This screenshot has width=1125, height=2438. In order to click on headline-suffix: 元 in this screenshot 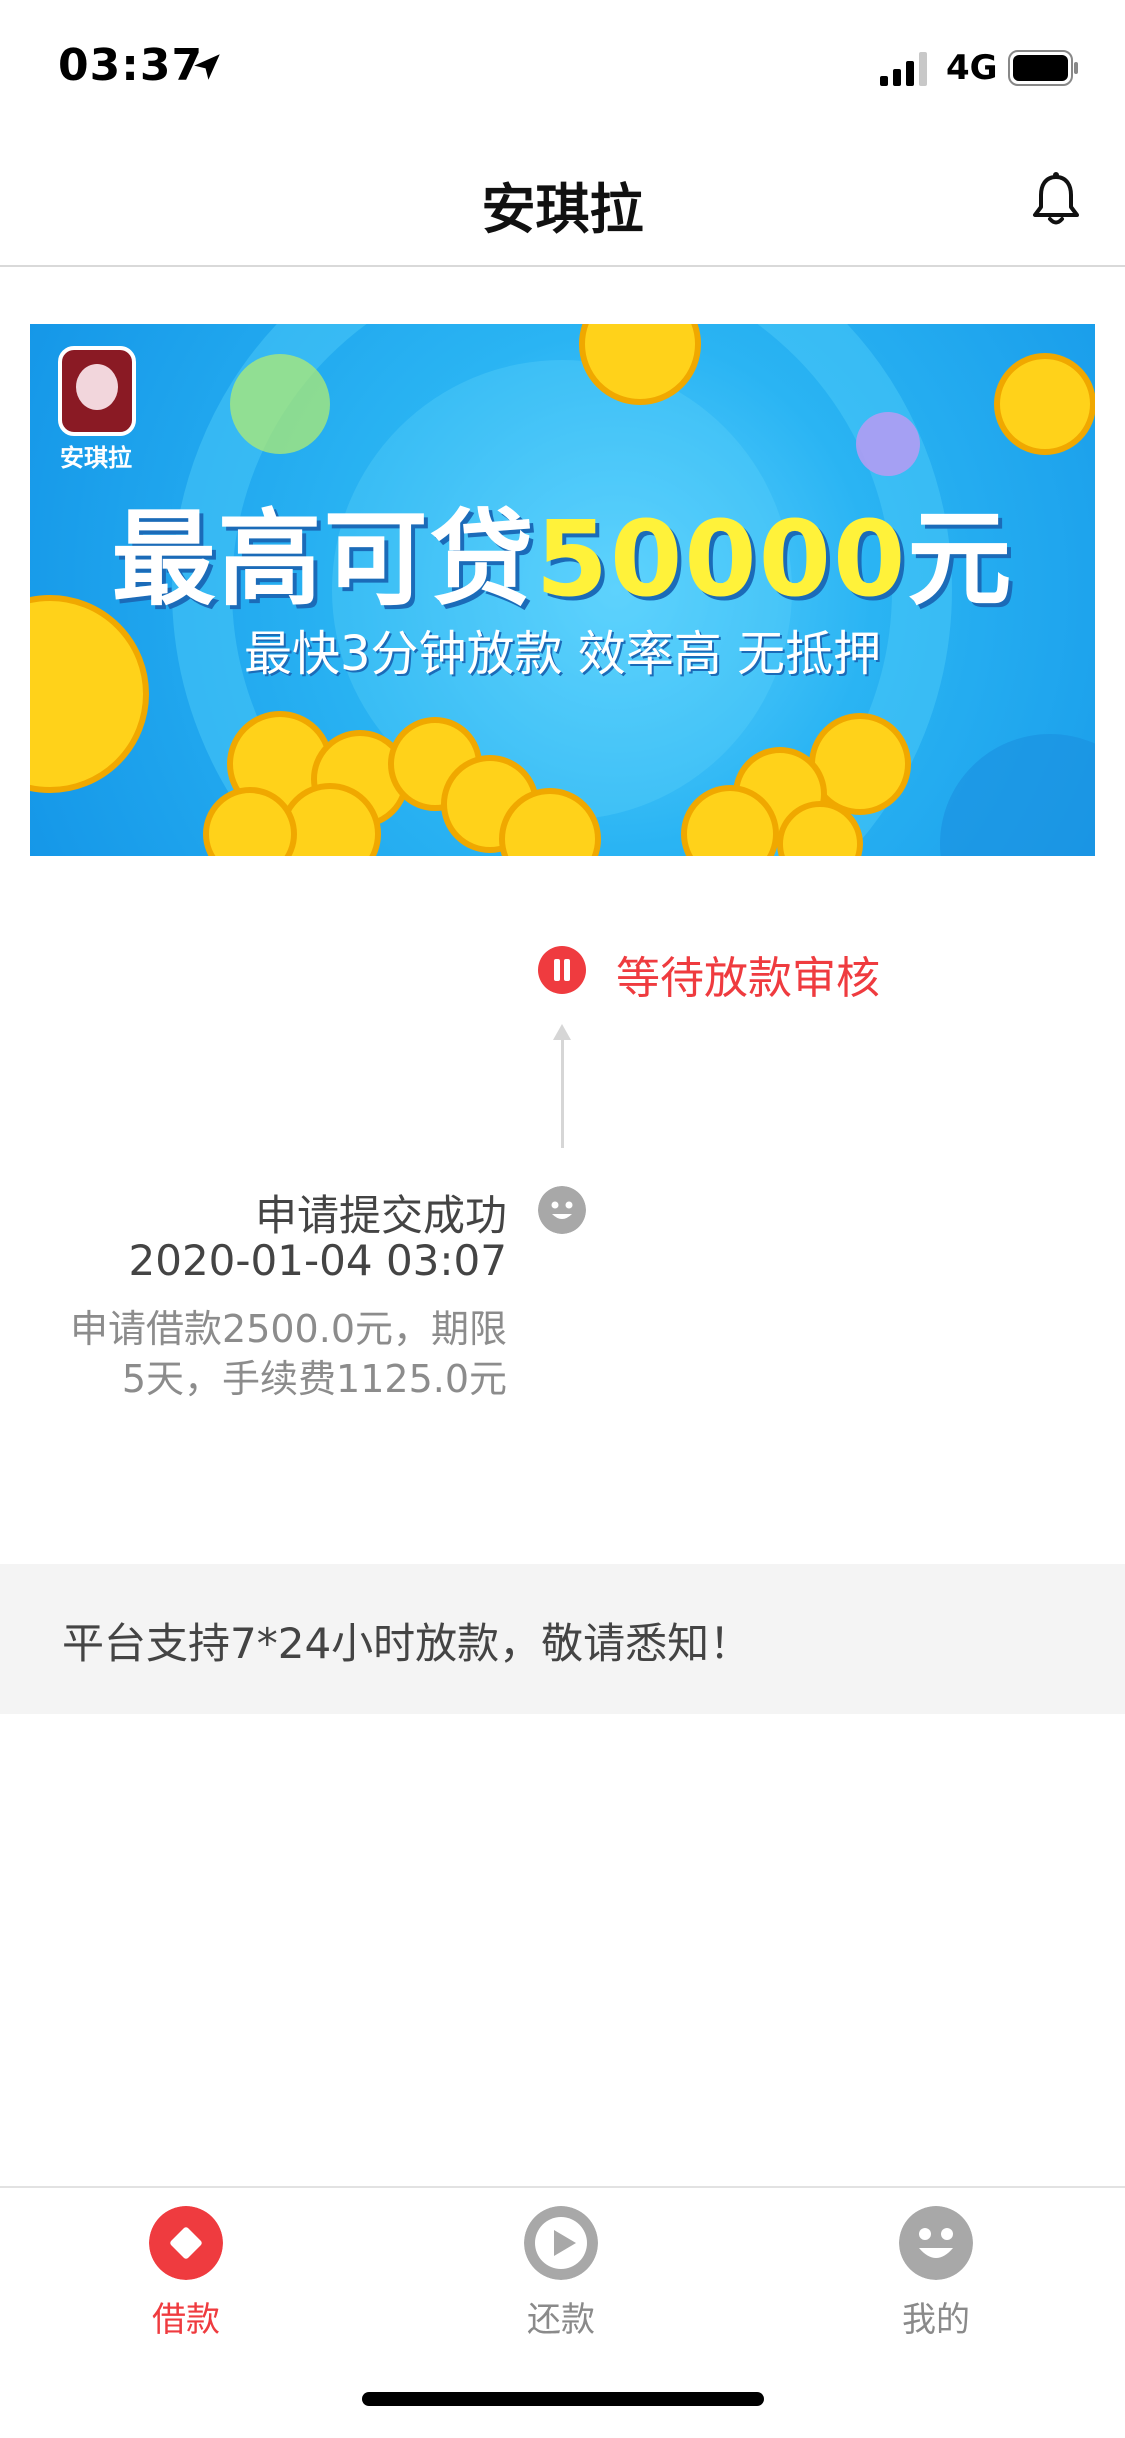, I will do `click(960, 559)`.